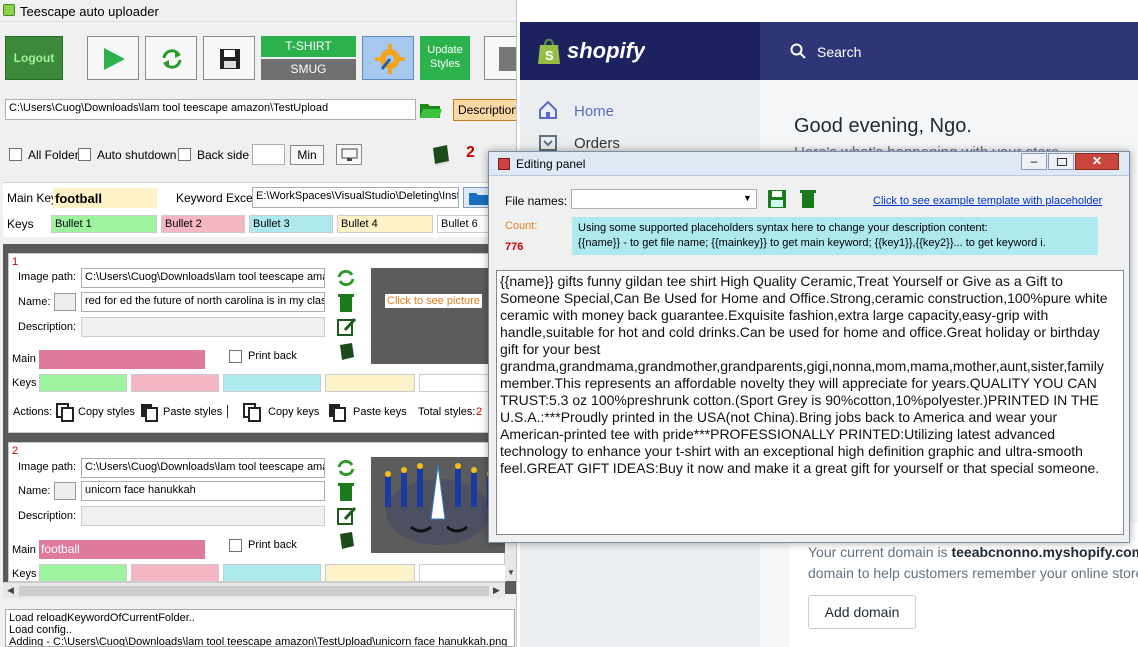 This screenshot has height=647, width=1138. I want to click on file-names-label: File names:, so click(536, 201).